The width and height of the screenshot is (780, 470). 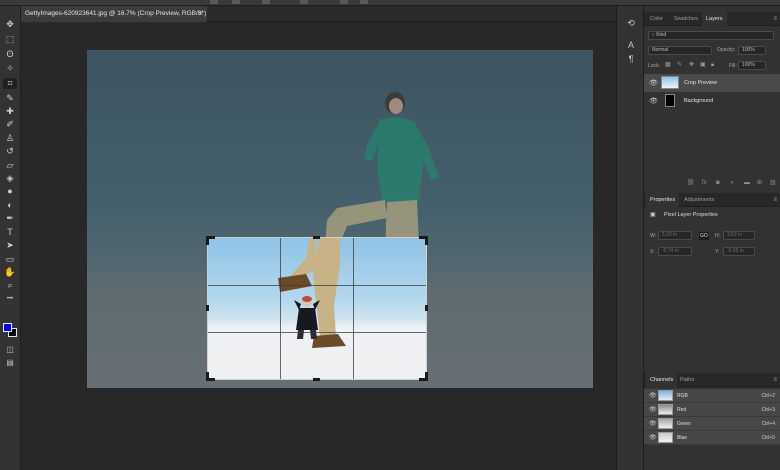 What do you see at coordinates (679, 65) in the screenshot?
I see `lock-image-icon: ✎` at bounding box center [679, 65].